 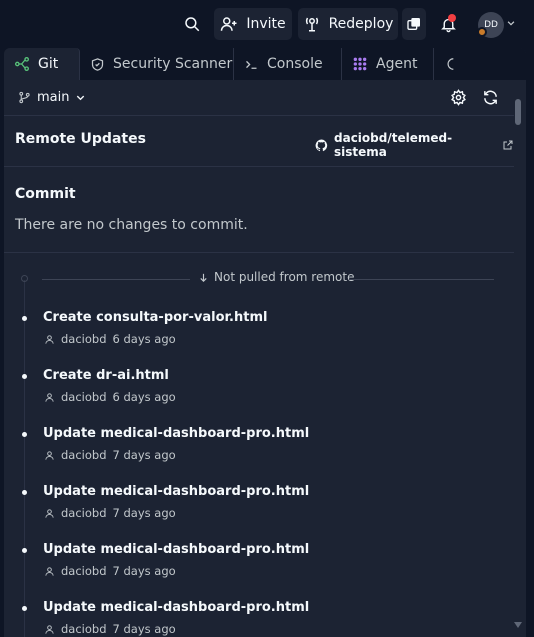 What do you see at coordinates (203, 277) in the screenshot?
I see `arrow-down-icon` at bounding box center [203, 277].